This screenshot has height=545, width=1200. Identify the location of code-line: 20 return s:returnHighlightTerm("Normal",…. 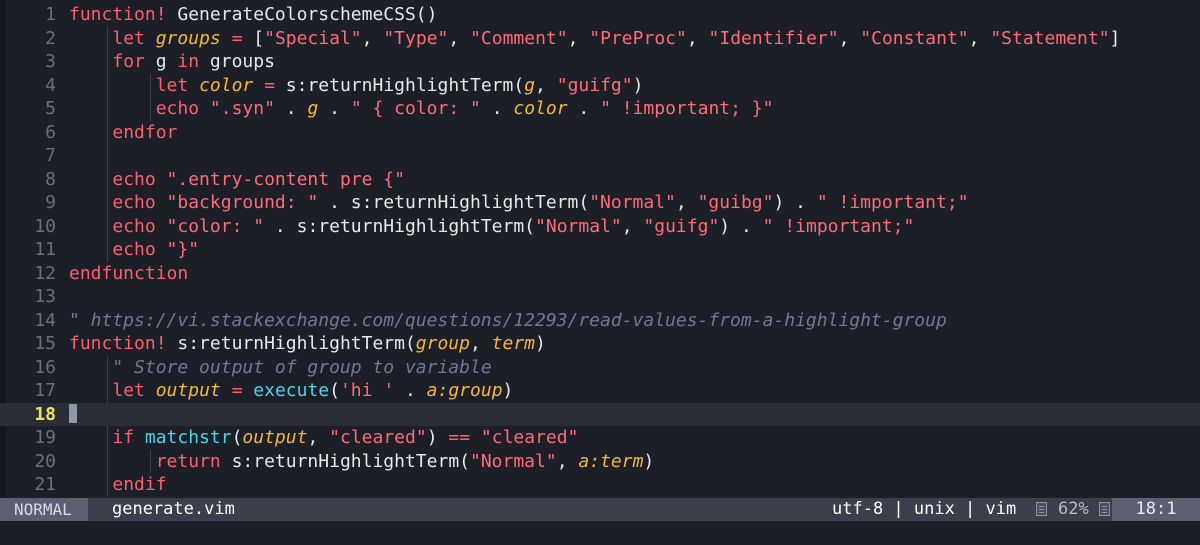
(600, 461).